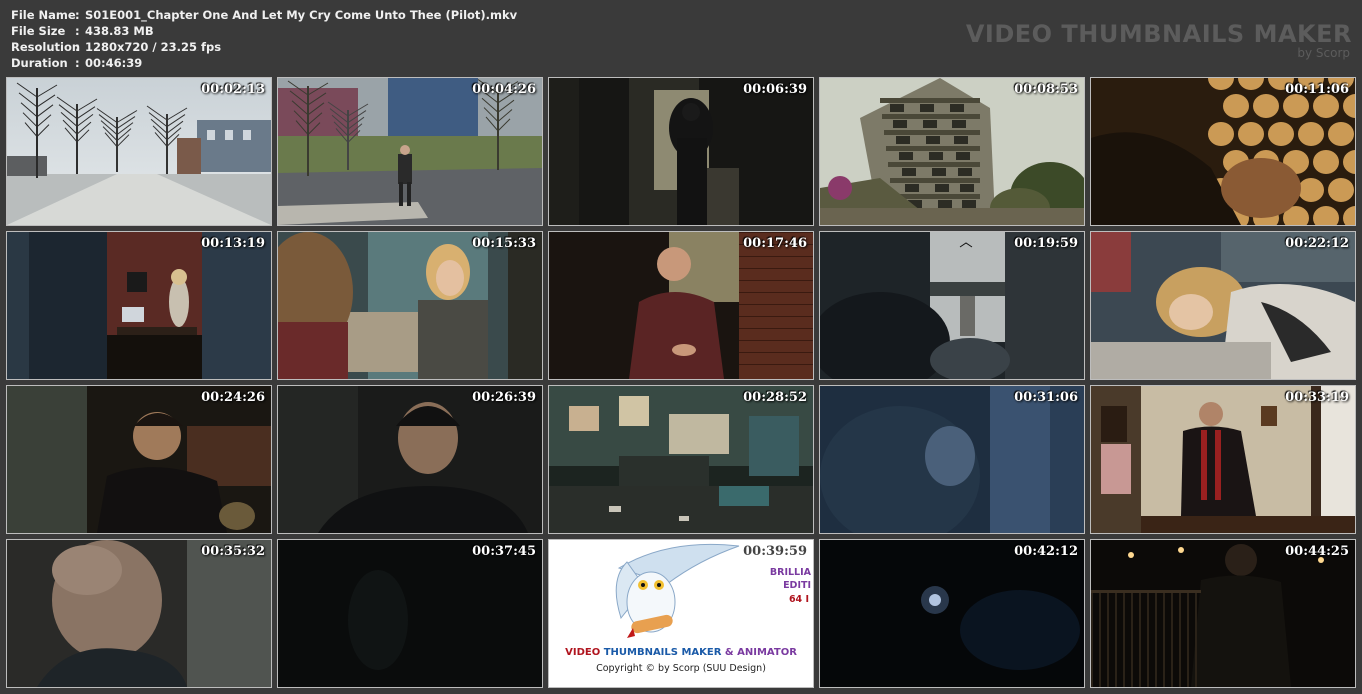 This screenshot has width=1362, height=694. I want to click on thumbnail-timestamp: 00:15:33, so click(504, 243).